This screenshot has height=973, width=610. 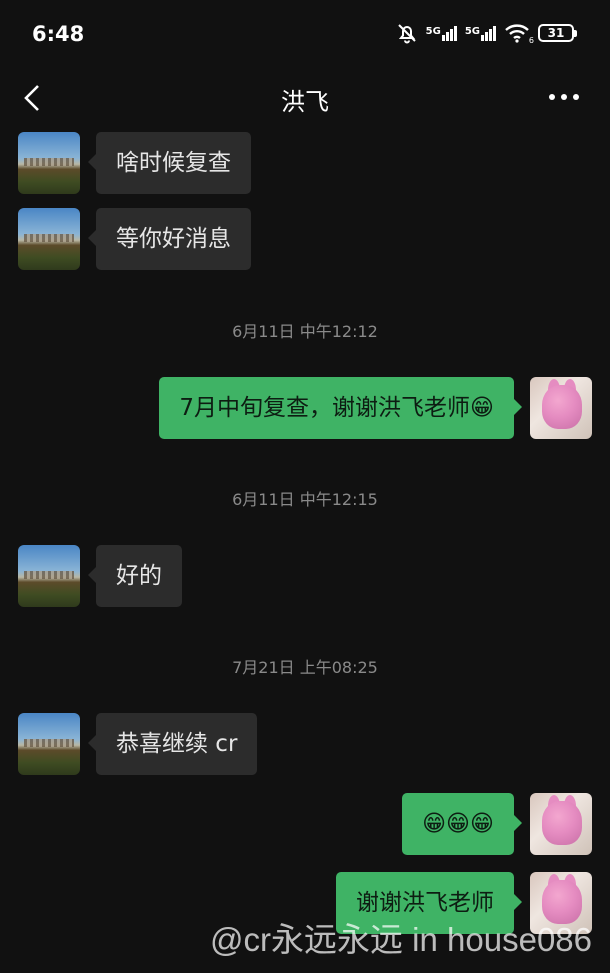 I want to click on received-message-bubble: 好的, so click(x=135, y=576).